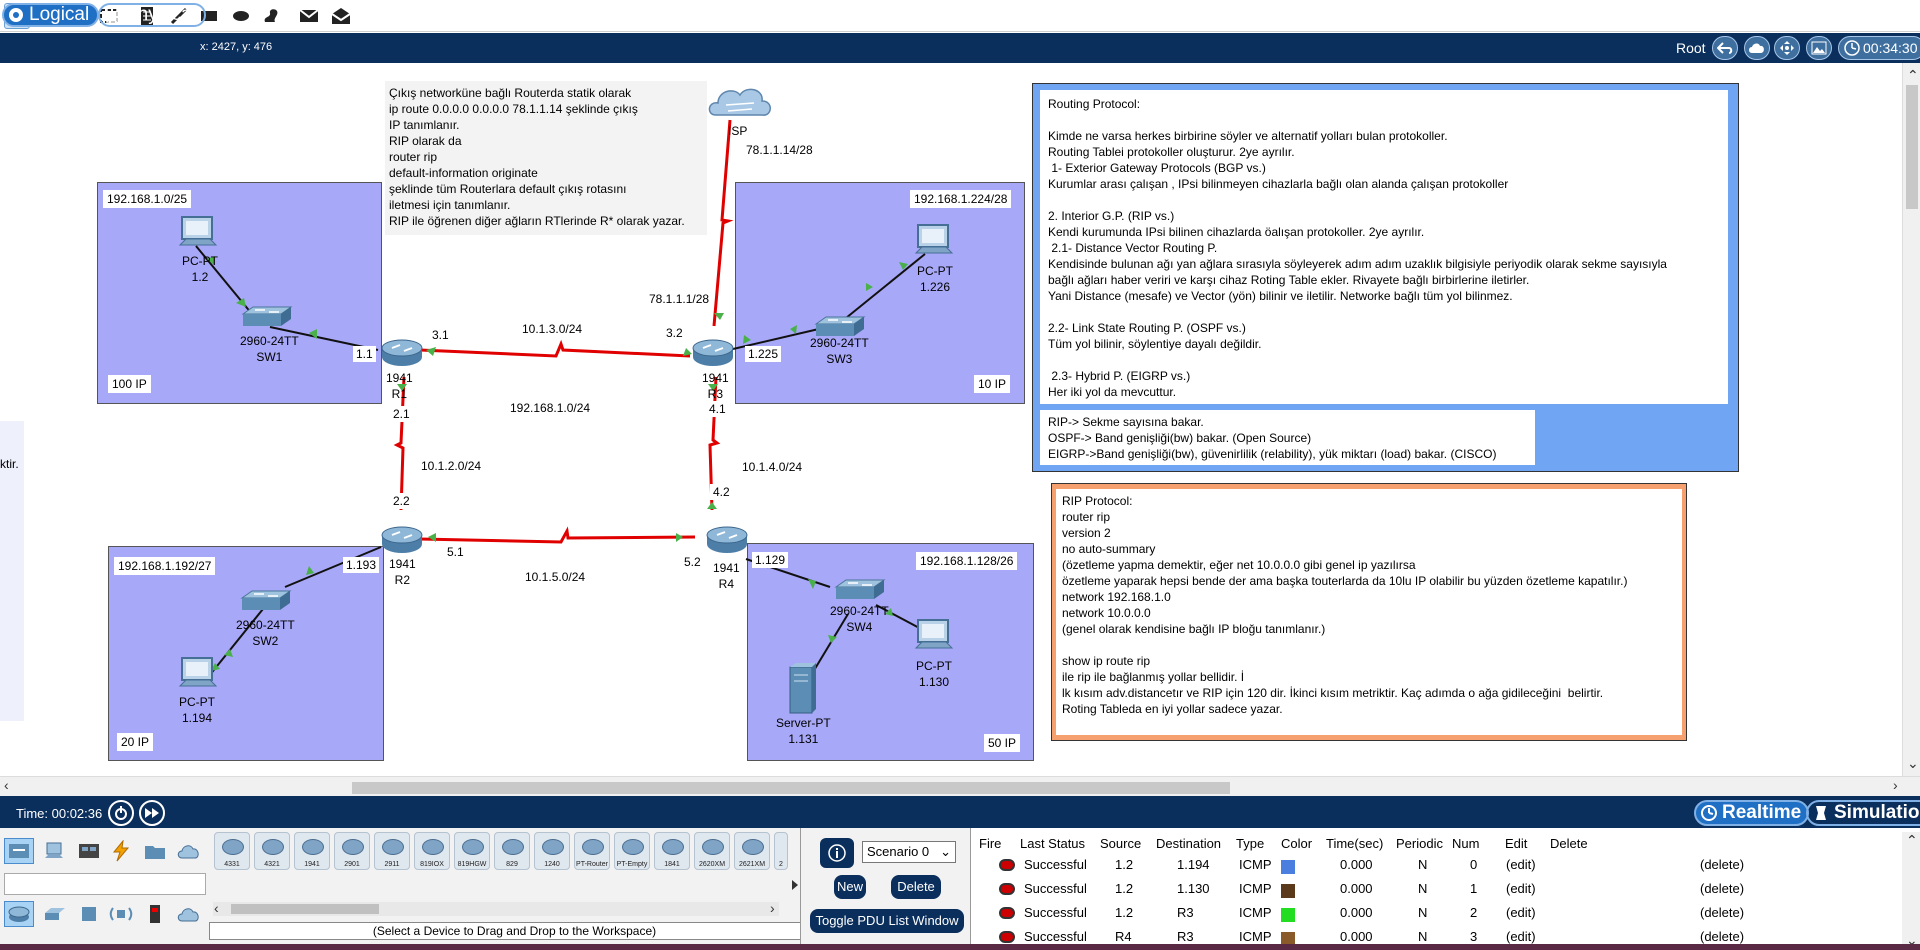 Image resolution: width=1920 pixels, height=950 pixels. What do you see at coordinates (189, 914) in the screenshot?
I see `wan-emulation-icon` at bounding box center [189, 914].